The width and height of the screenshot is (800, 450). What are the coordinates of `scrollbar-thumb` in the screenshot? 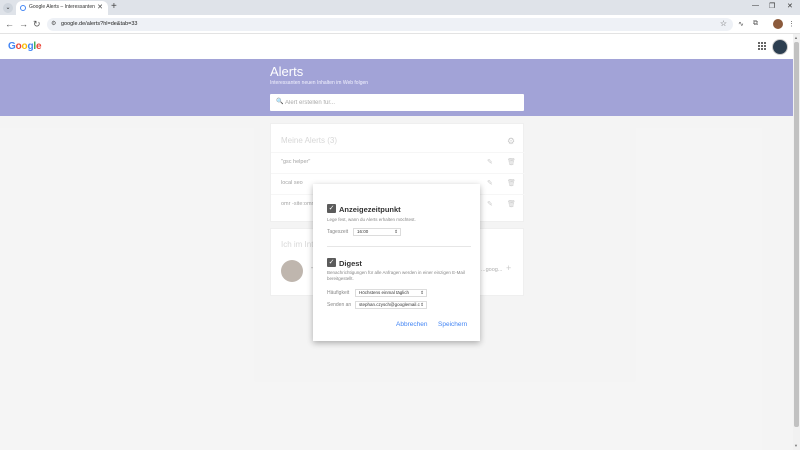 It's located at (796, 234).